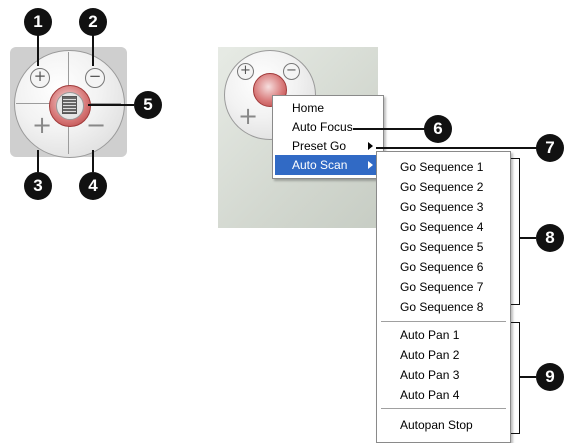  I want to click on zoom-in-icon-small: +, so click(245, 71).